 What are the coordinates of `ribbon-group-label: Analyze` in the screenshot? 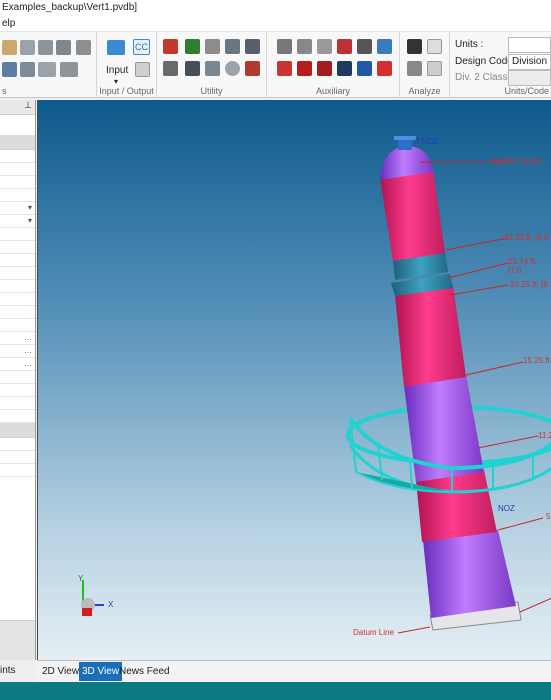 It's located at (424, 91).